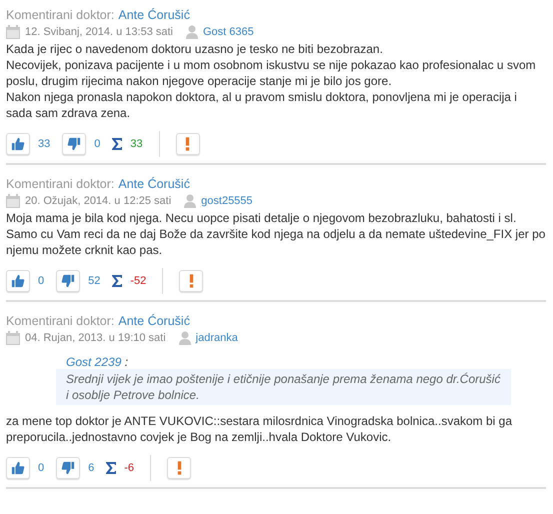 This screenshot has height=514, width=553. What do you see at coordinates (97, 144) in the screenshot?
I see `dislike-count: 0` at bounding box center [97, 144].